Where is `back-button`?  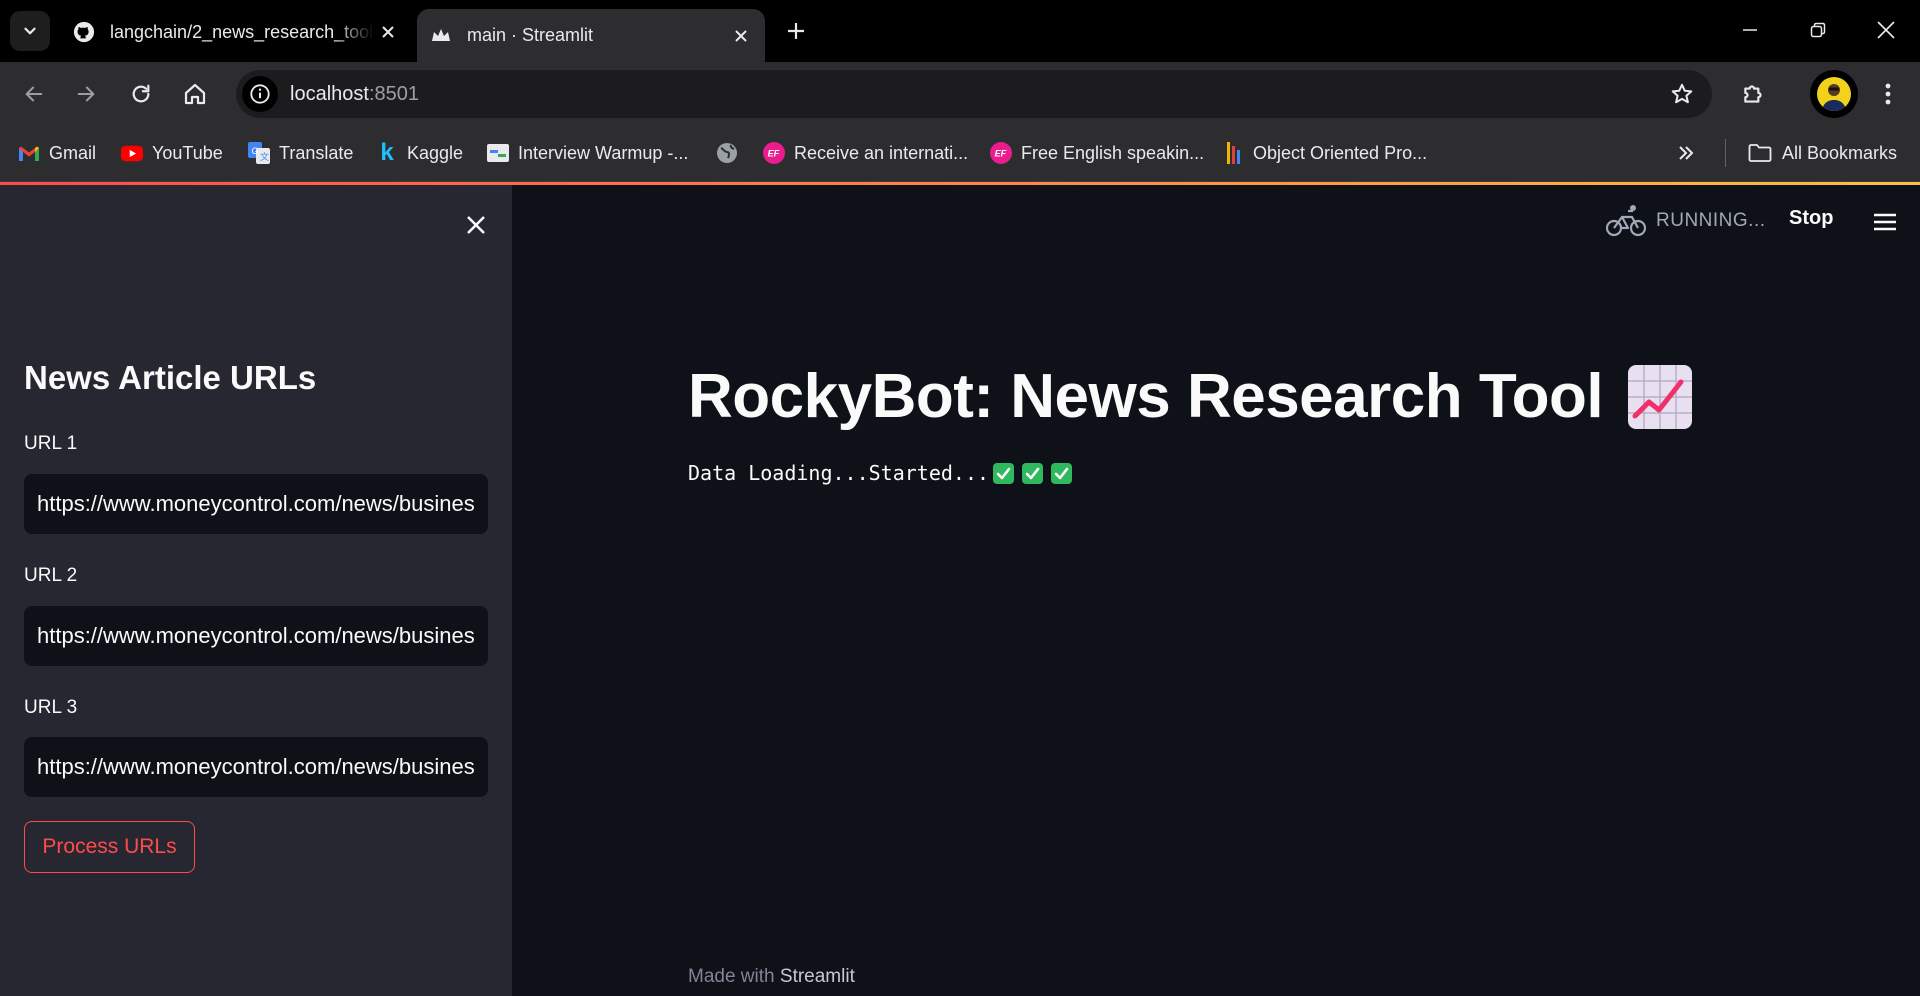
back-button is located at coordinates (34, 94).